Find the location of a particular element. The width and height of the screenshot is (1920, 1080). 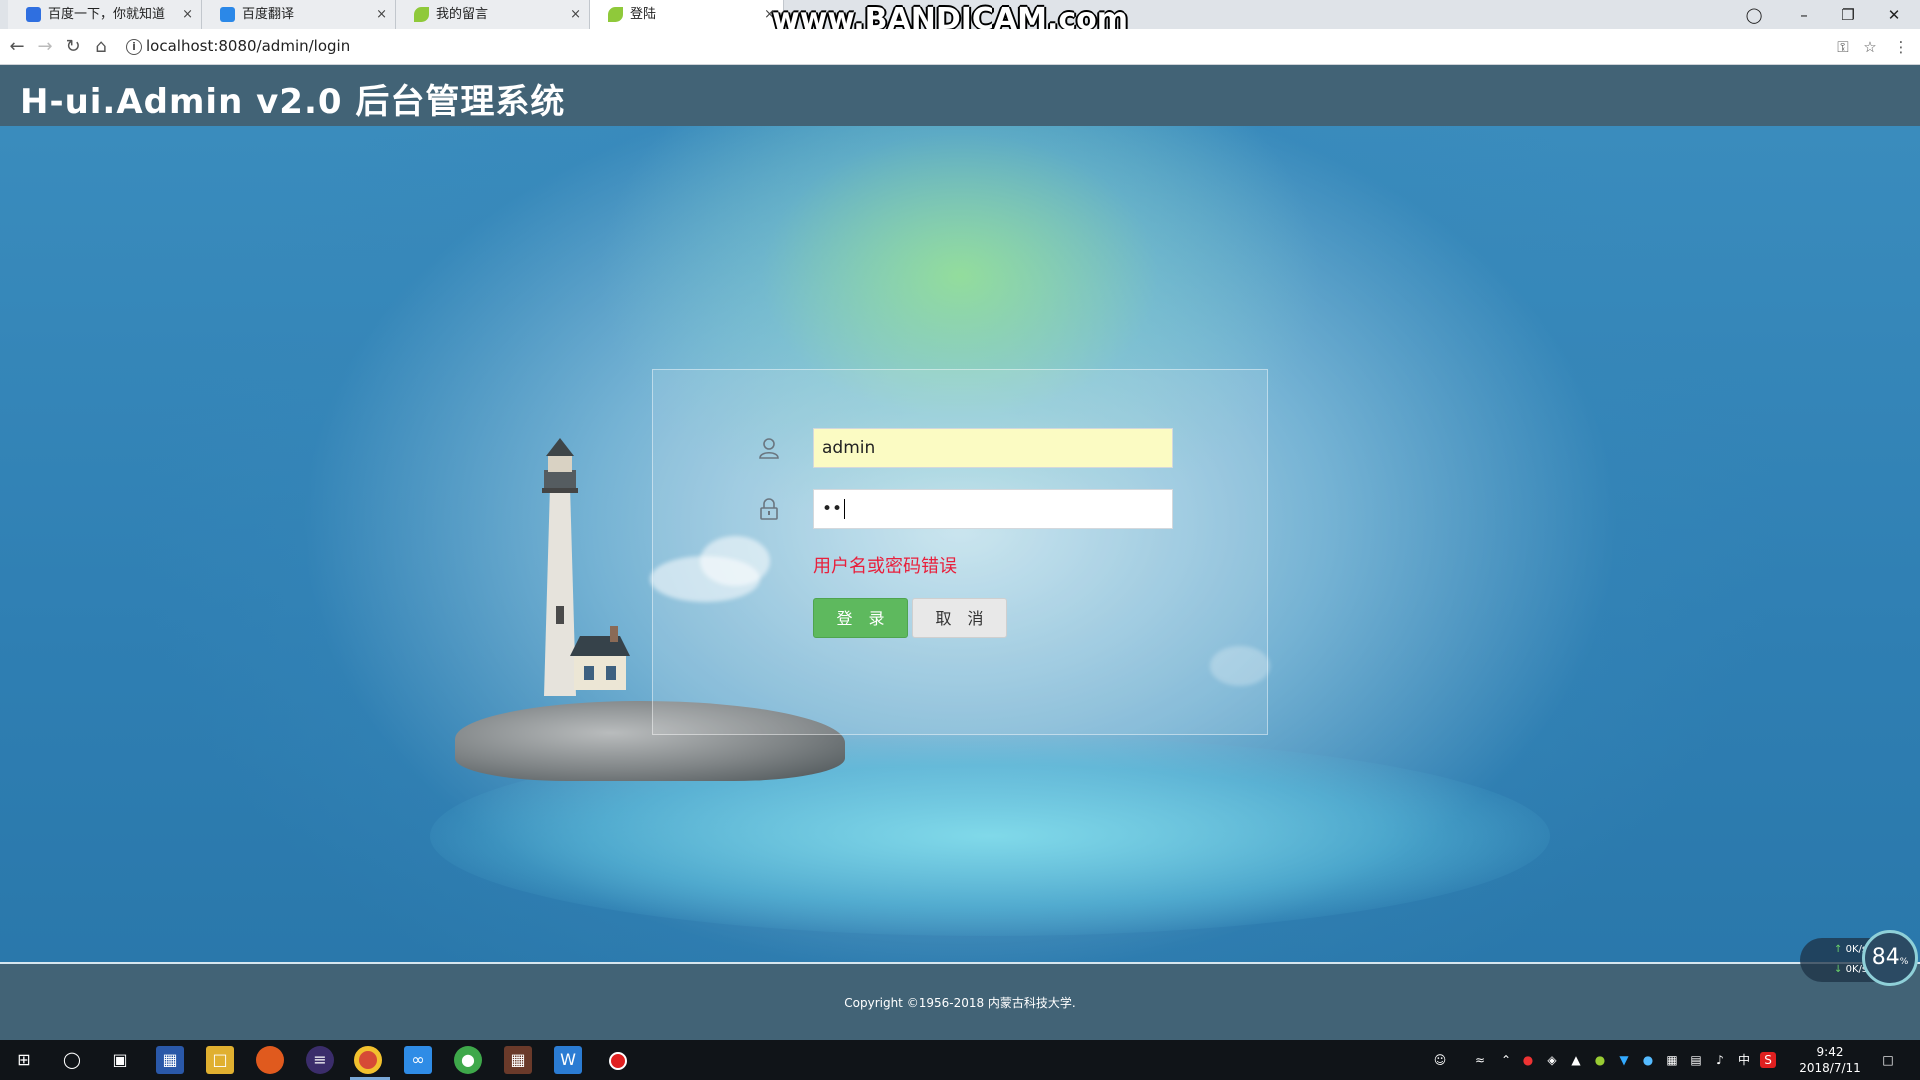

notification-icon: □ is located at coordinates (1888, 1060).